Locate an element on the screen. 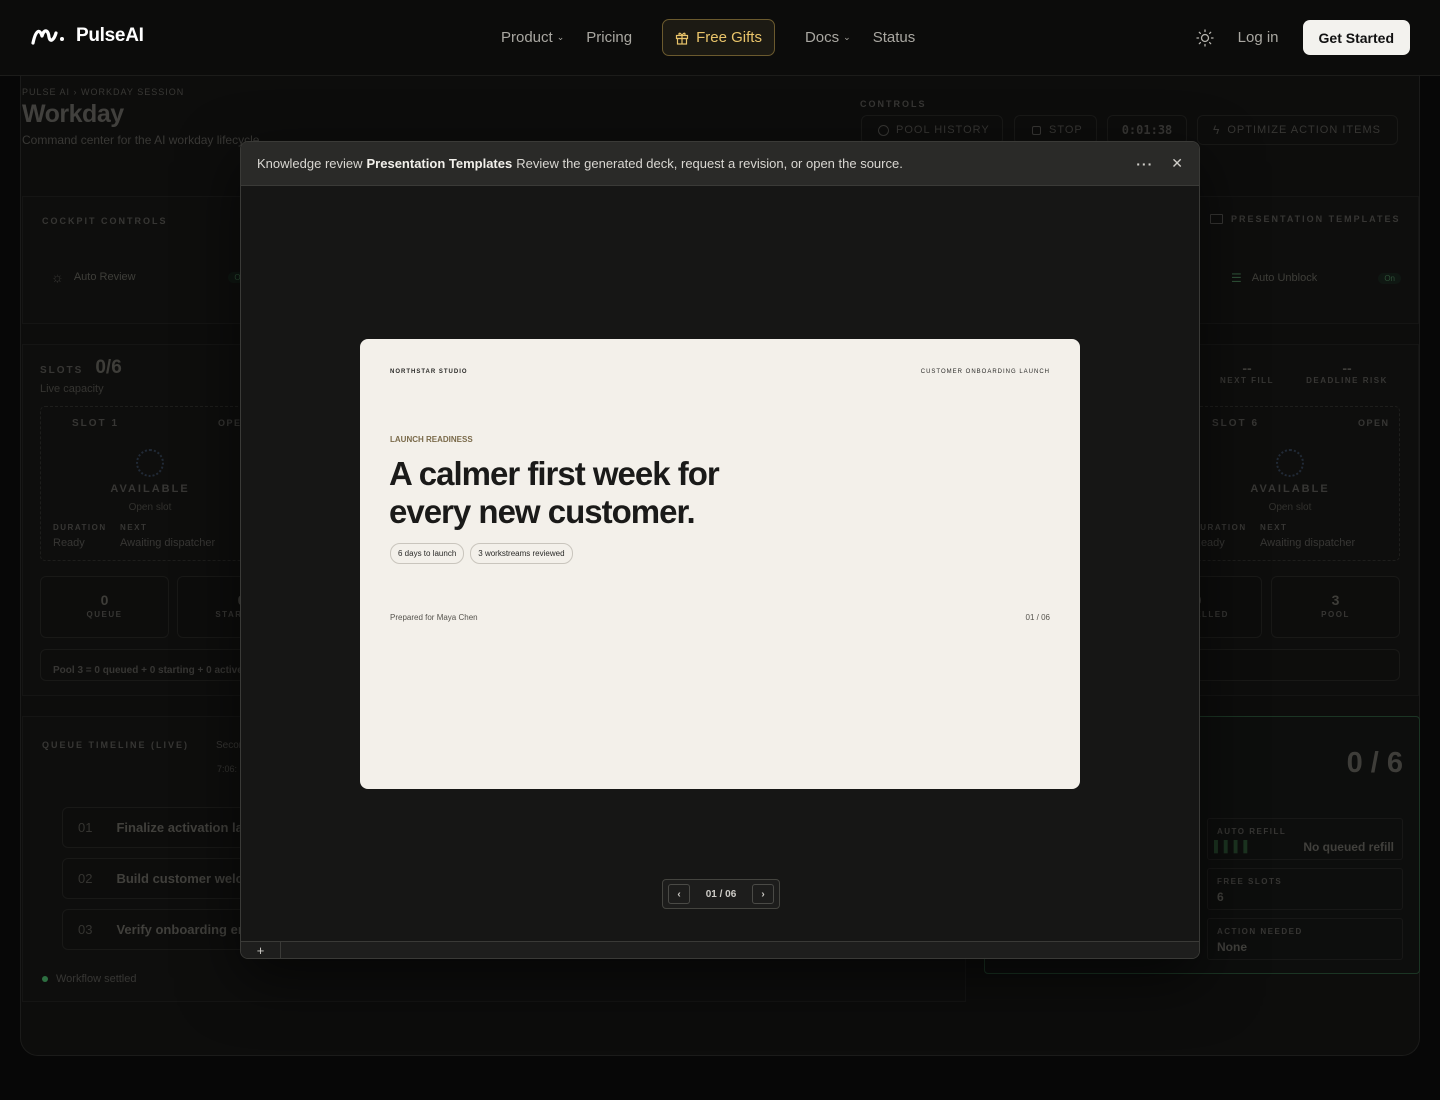 The height and width of the screenshot is (1100, 1440). free-gifts-button: Free Gifts is located at coordinates (718, 37).